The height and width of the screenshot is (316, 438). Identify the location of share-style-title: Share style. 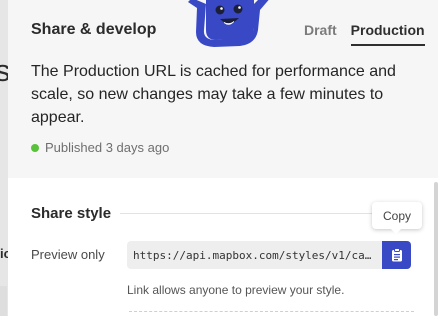
(71, 213).